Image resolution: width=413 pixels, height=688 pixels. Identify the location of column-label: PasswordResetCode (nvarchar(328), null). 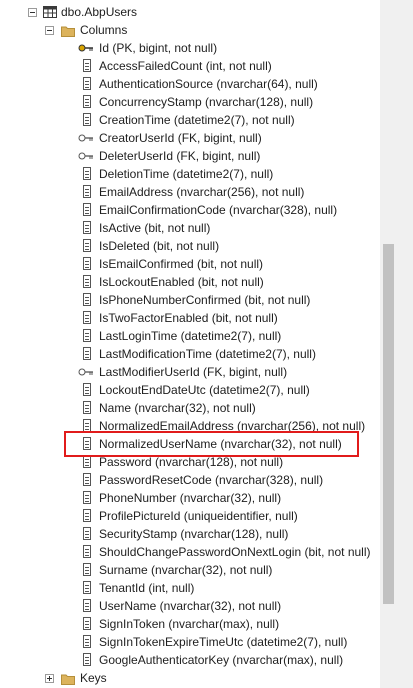
(211, 480).